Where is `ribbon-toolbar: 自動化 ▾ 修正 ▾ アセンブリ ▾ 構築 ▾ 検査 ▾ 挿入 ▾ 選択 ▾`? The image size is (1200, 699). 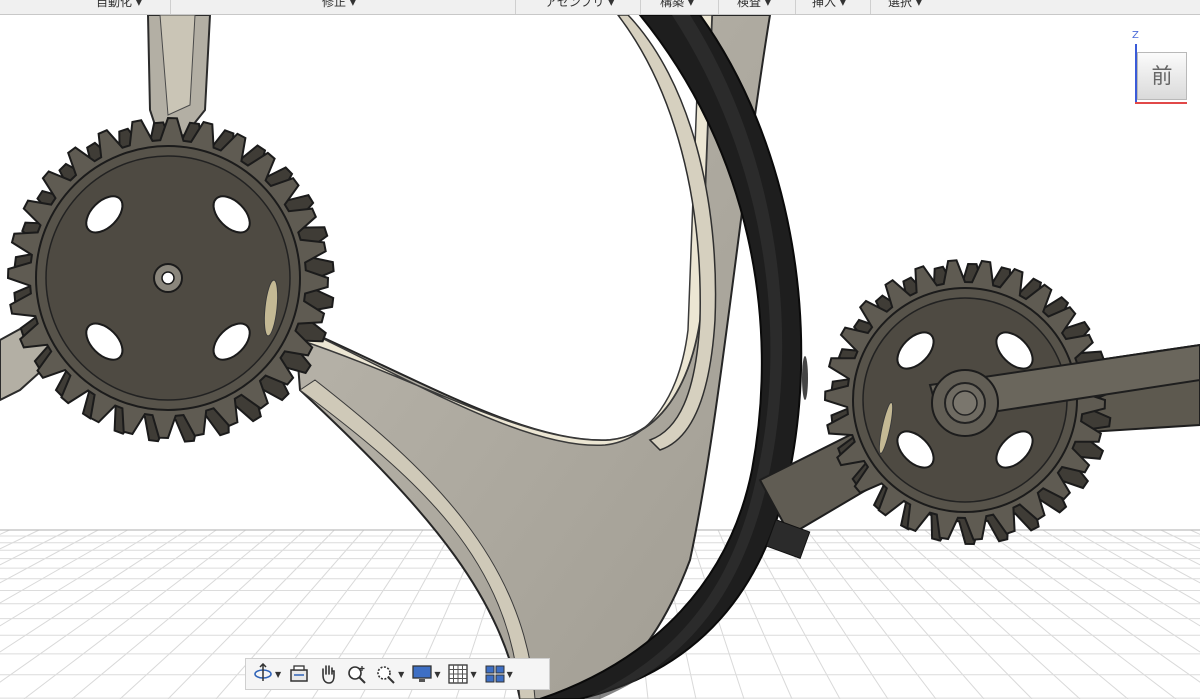
ribbon-toolbar: 自動化 ▾ 修正 ▾ アセンブリ ▾ 構築 ▾ 検査 ▾ 挿入 ▾ 選択 ▾ is located at coordinates (600, 7).